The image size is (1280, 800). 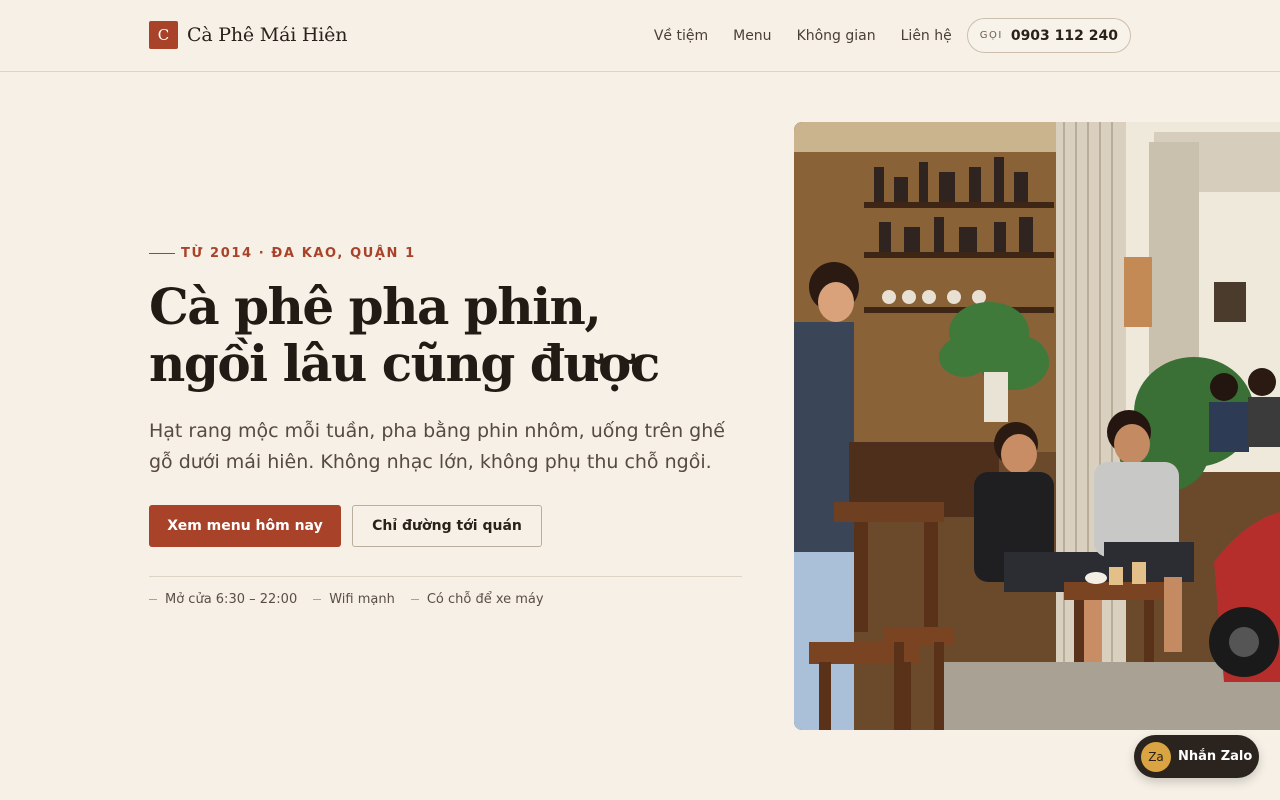 What do you see at coordinates (681, 36) in the screenshot?
I see `nav-item-about: Về tiệm` at bounding box center [681, 36].